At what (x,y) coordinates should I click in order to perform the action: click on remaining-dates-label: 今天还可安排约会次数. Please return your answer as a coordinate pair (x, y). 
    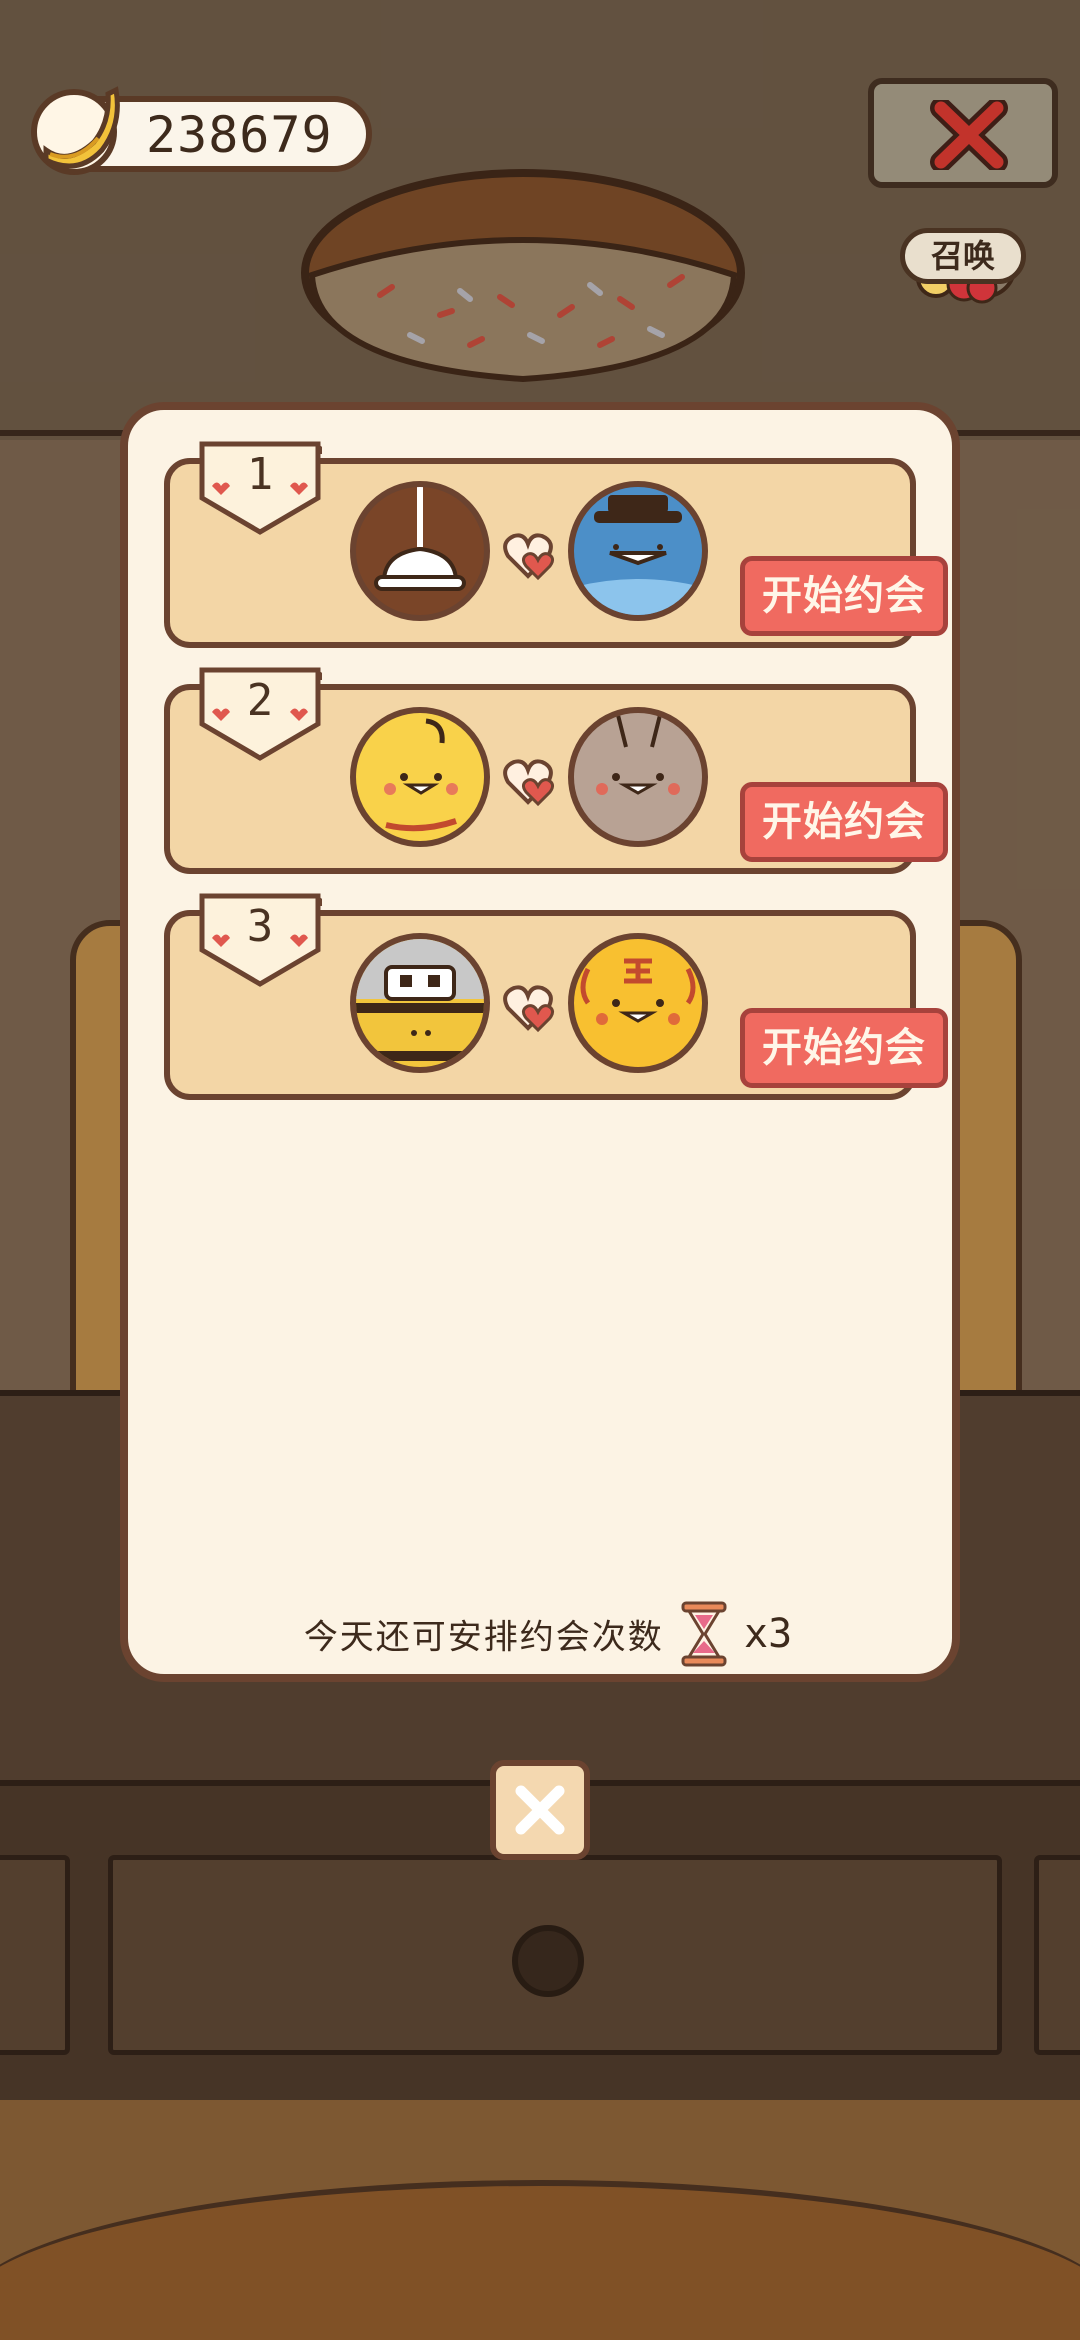
    Looking at the image, I should click on (483, 1637).